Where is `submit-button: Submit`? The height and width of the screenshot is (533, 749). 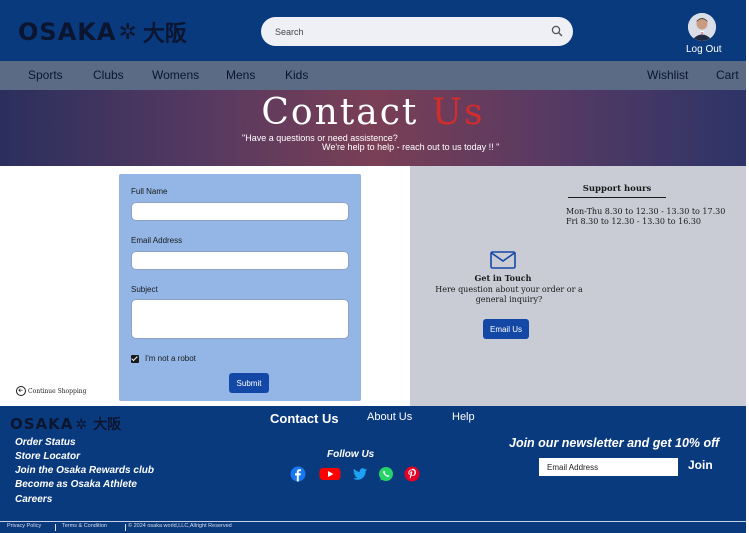 submit-button: Submit is located at coordinates (249, 383).